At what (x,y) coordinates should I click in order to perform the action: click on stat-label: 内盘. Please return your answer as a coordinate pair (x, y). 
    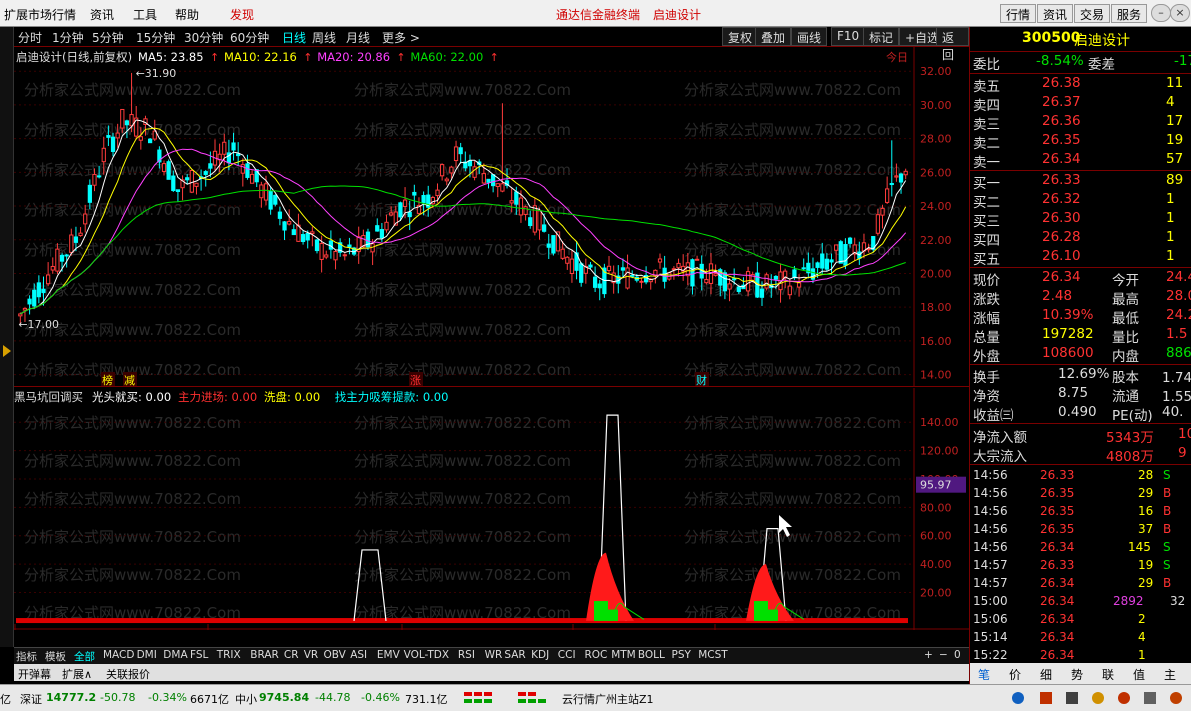
    Looking at the image, I should click on (1125, 357).